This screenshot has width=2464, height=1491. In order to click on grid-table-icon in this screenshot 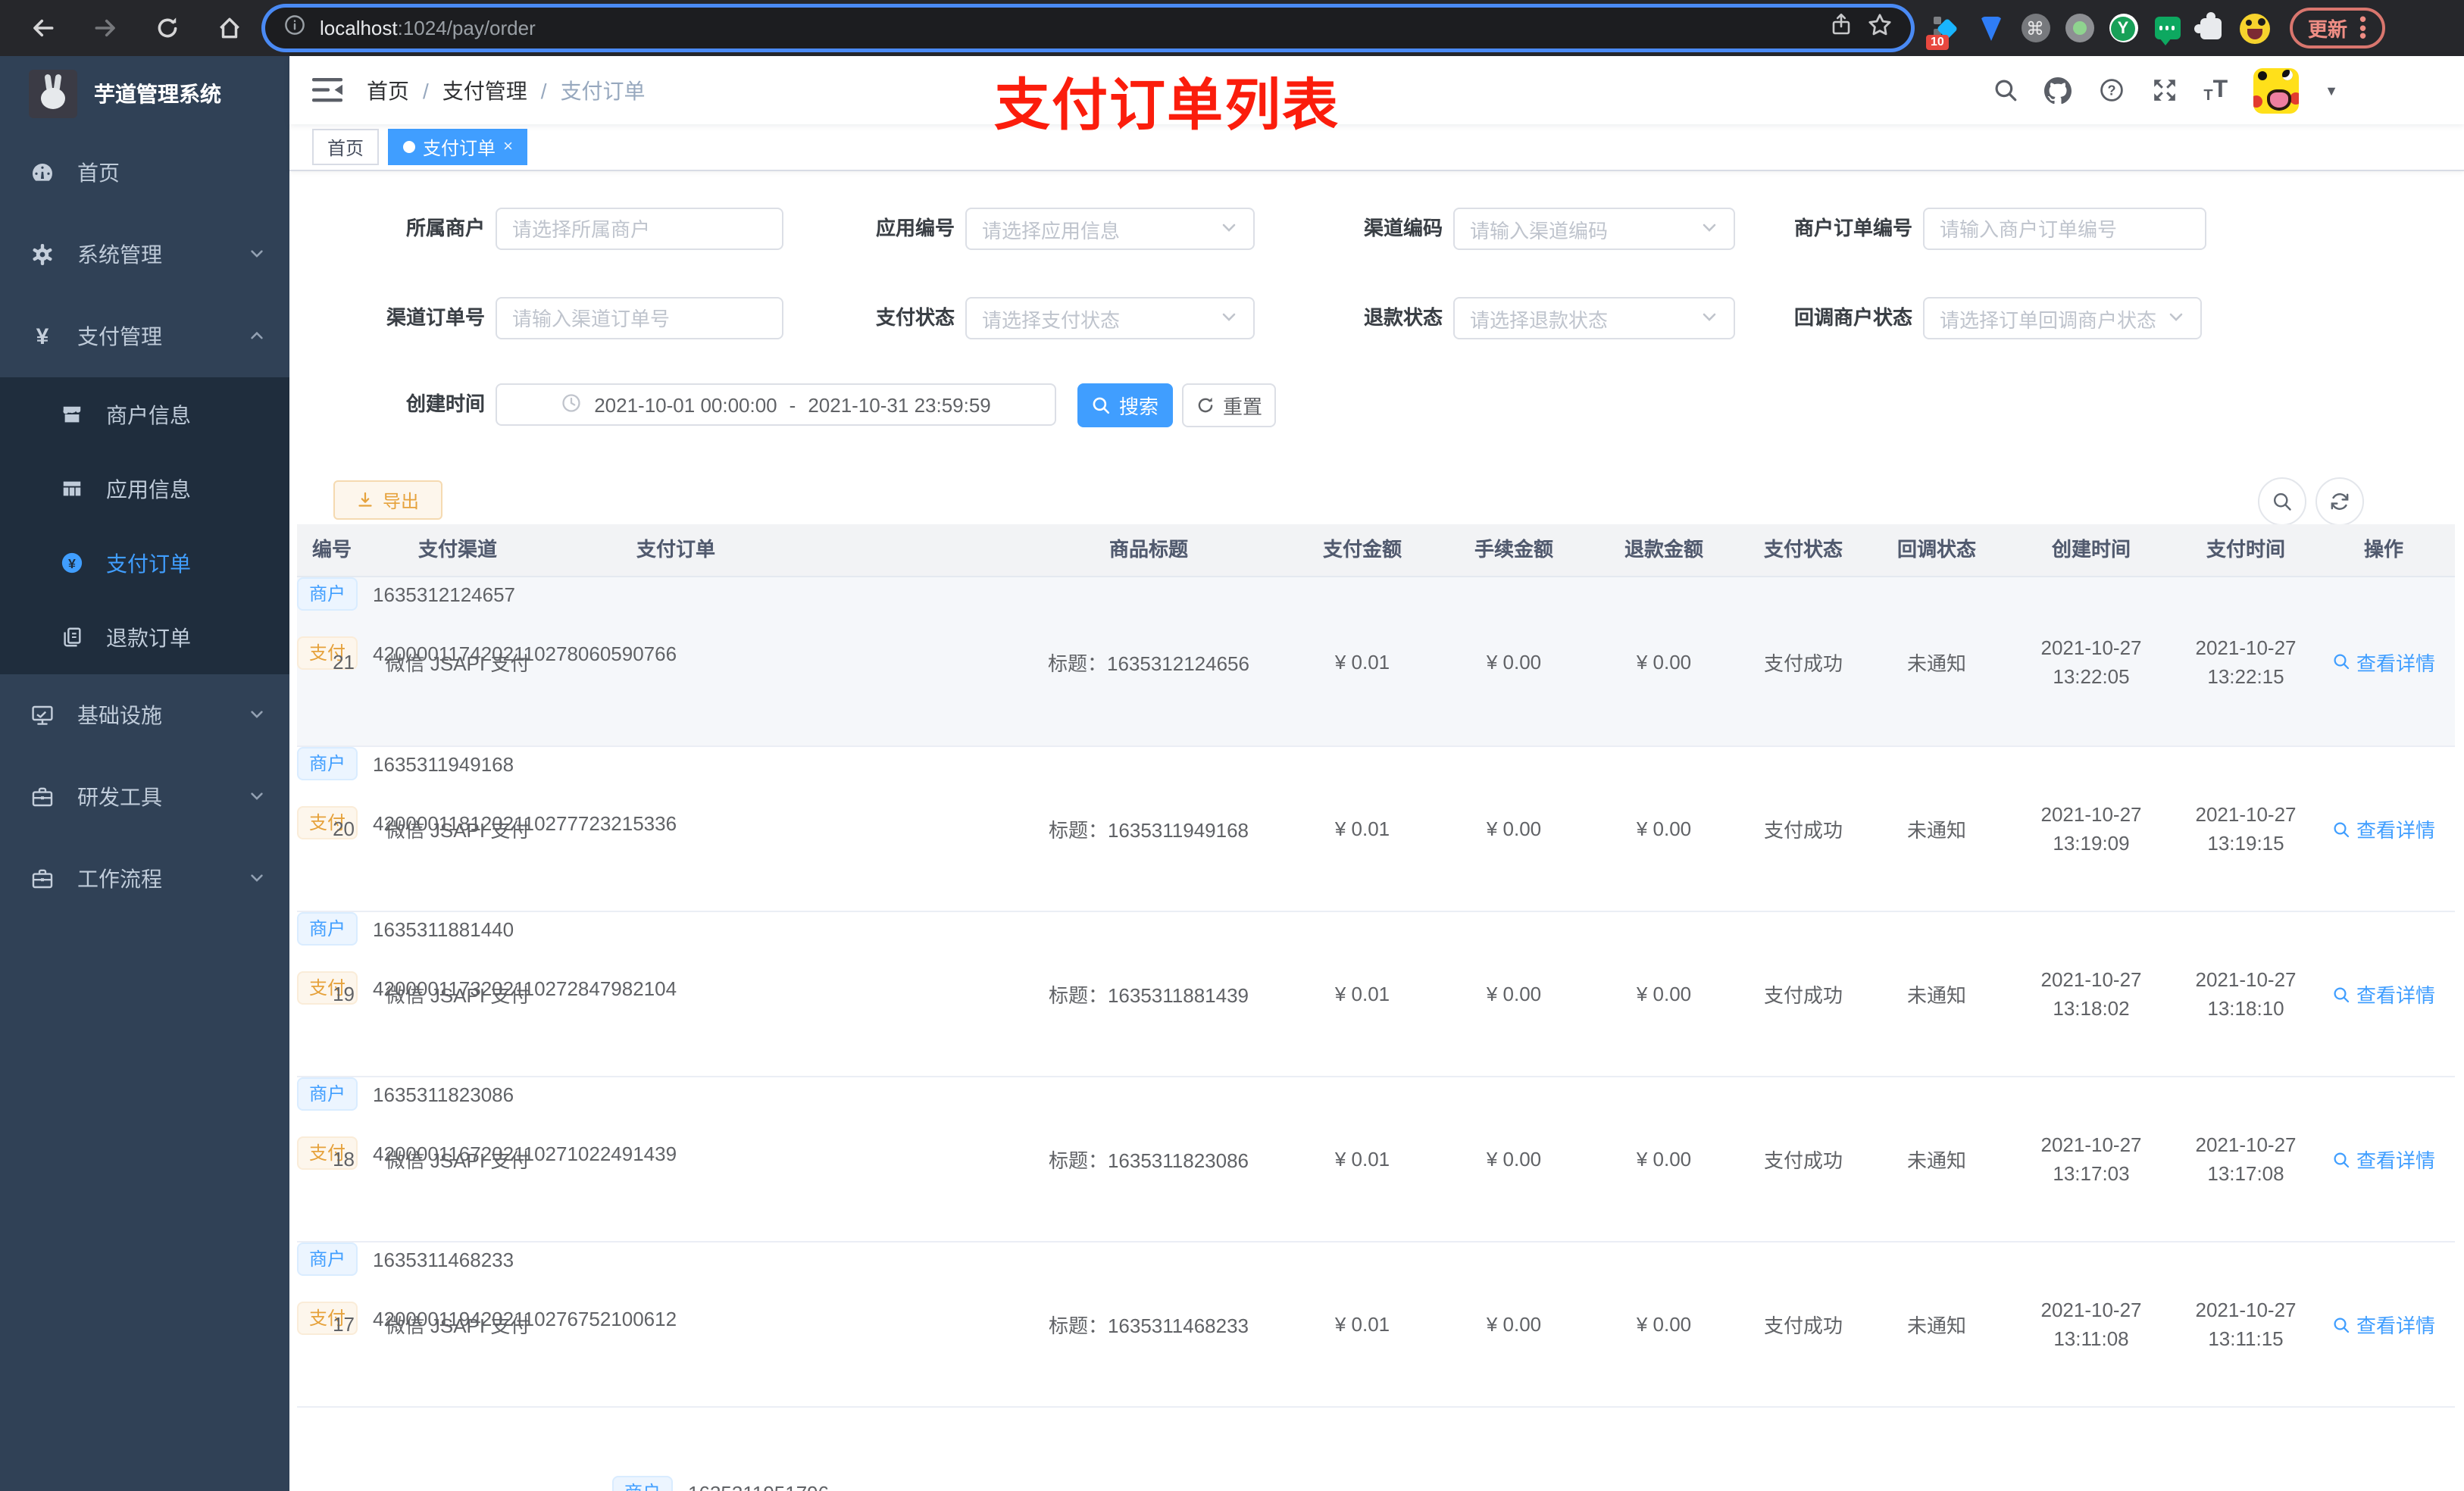, I will do `click(72, 488)`.